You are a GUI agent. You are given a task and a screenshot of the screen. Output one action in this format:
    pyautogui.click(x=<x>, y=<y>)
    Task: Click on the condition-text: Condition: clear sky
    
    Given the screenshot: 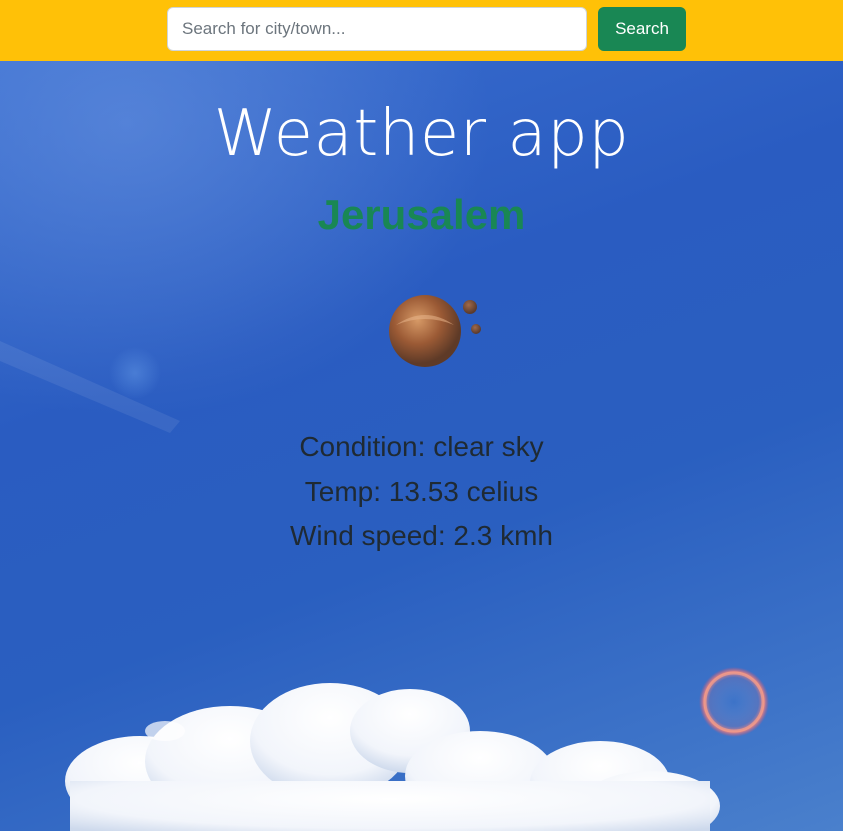 What is the action you would take?
    pyautogui.click(x=421, y=446)
    